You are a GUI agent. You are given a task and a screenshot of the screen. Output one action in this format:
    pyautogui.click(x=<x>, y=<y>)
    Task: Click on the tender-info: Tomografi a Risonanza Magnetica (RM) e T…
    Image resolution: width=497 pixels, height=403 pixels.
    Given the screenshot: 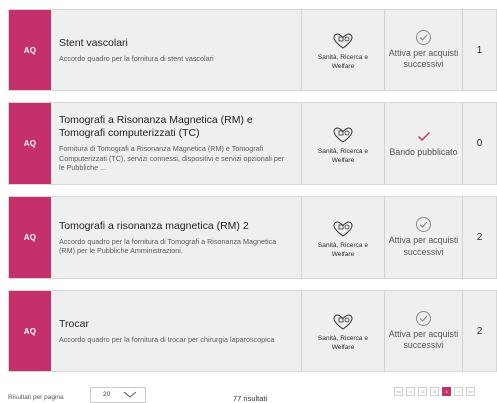 What is the action you would take?
    pyautogui.click(x=176, y=143)
    